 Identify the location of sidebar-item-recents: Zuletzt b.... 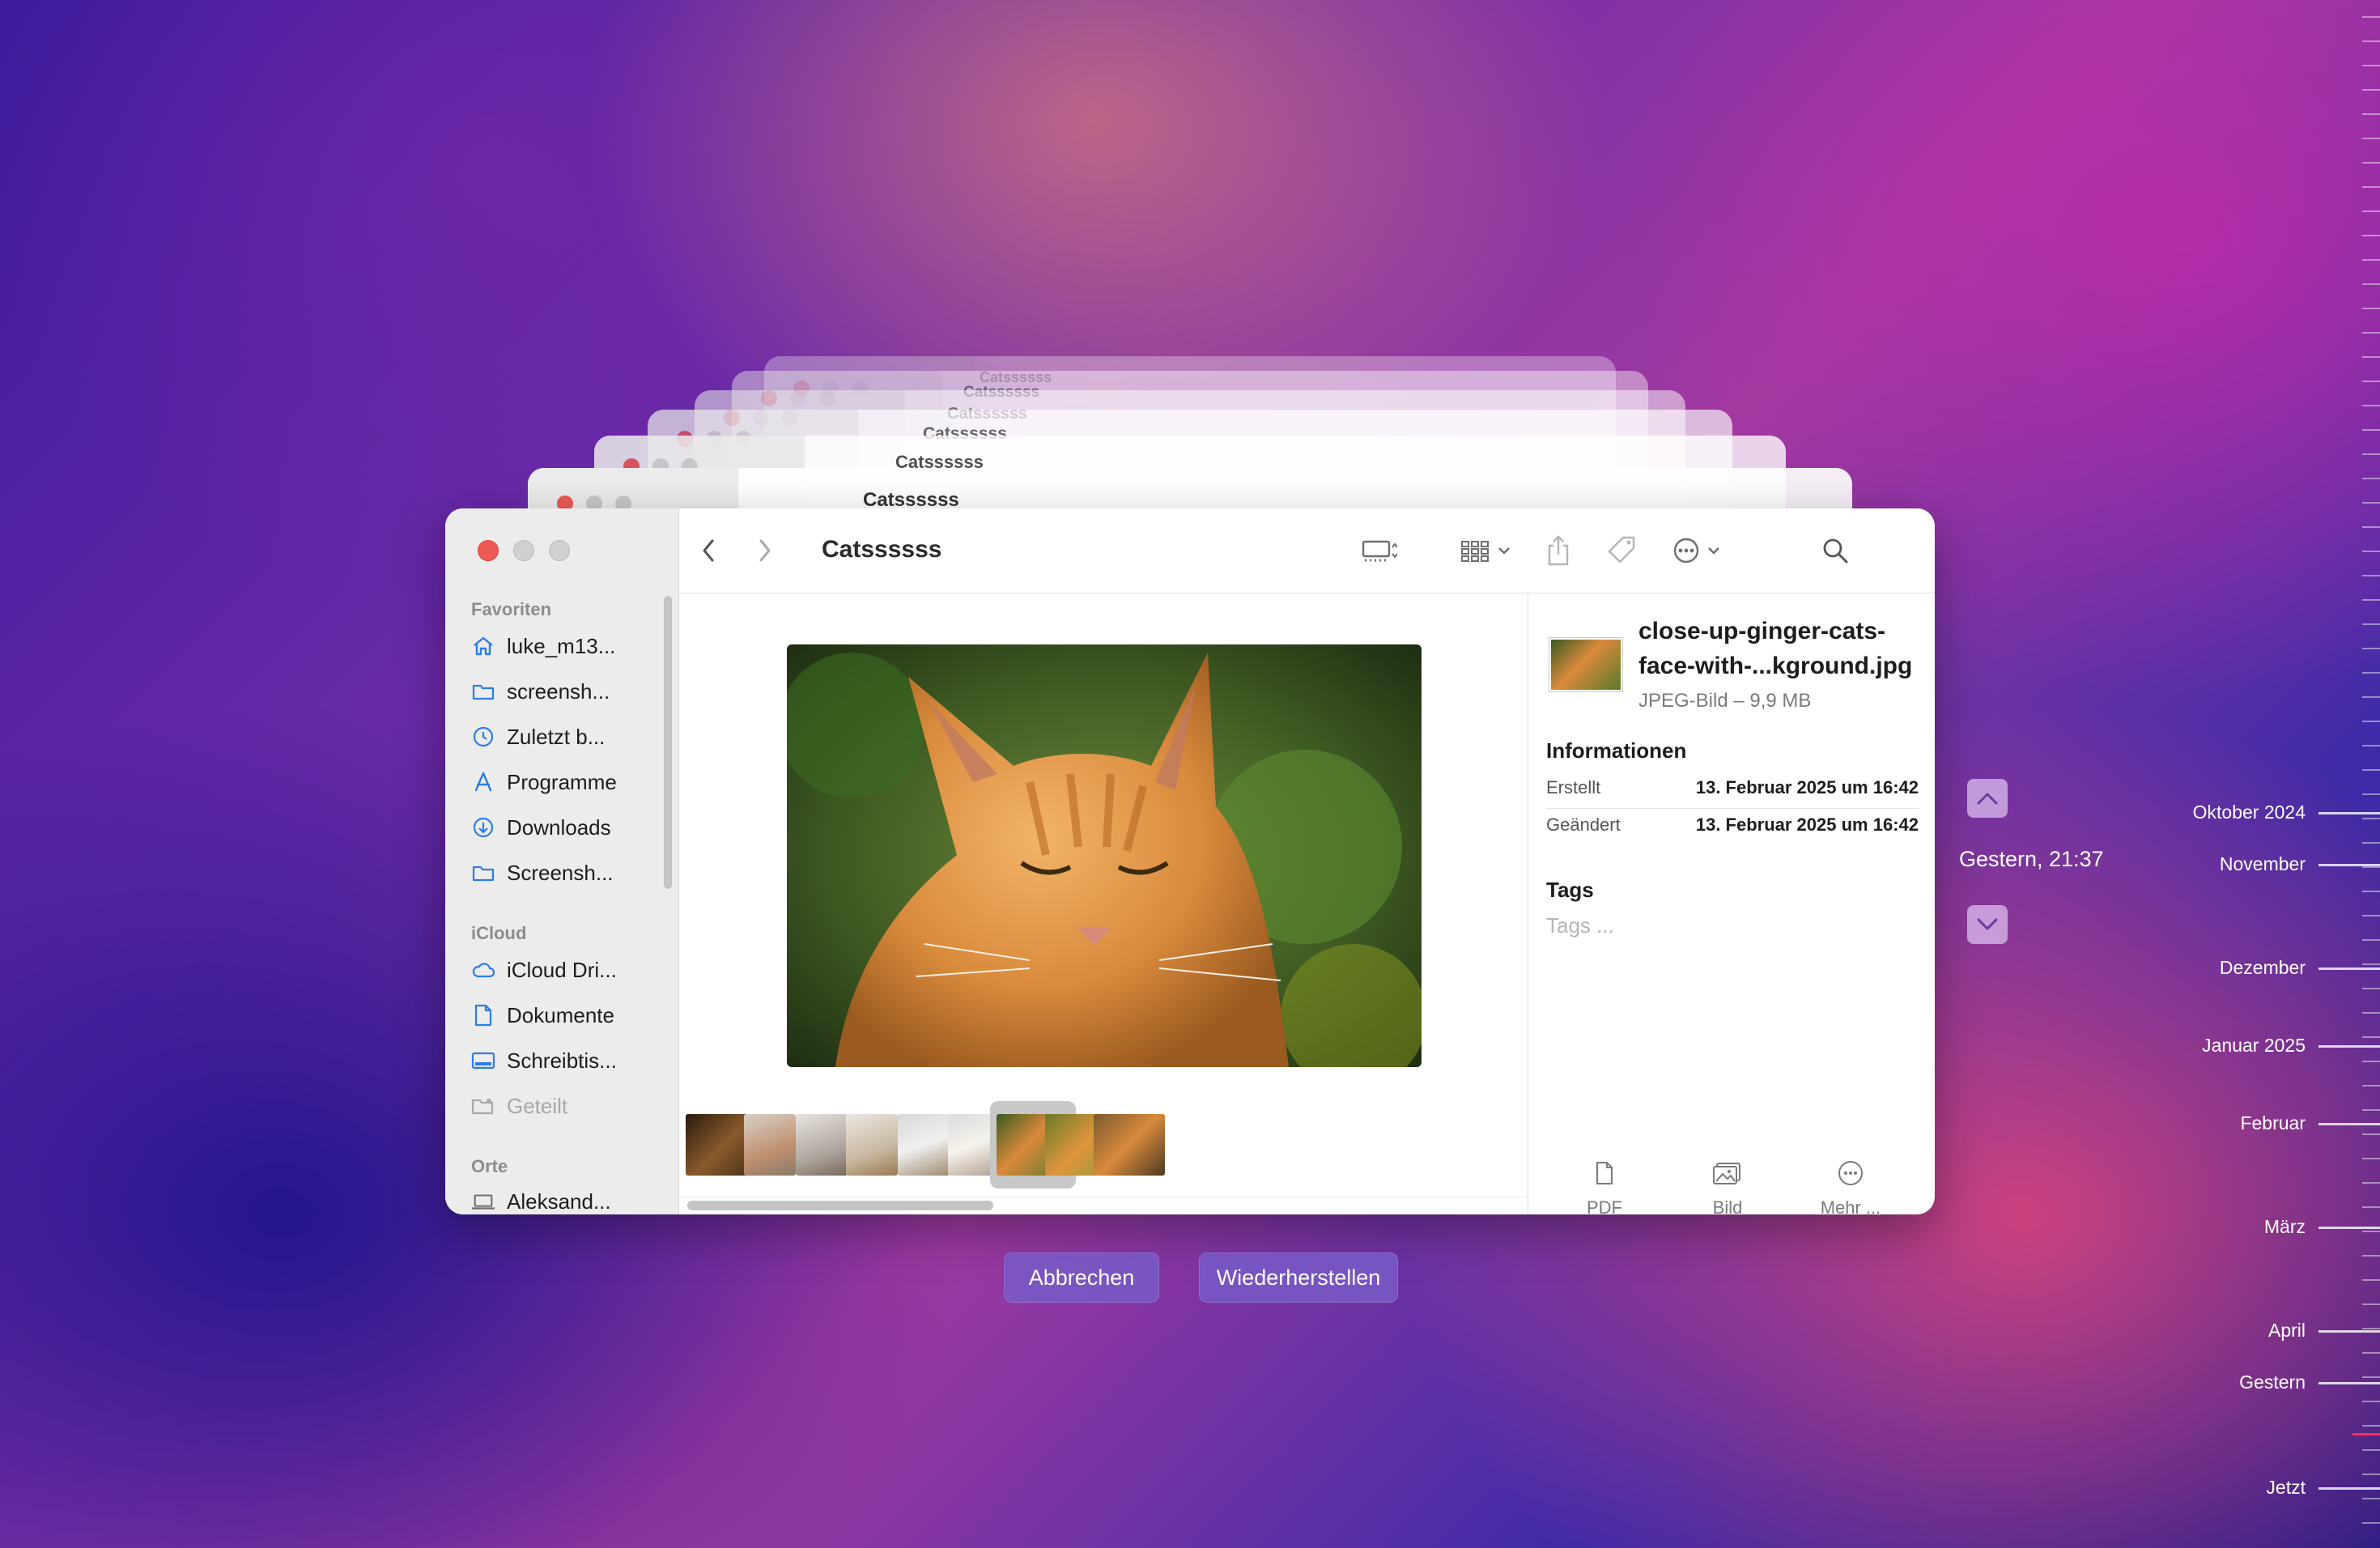
(538, 737).